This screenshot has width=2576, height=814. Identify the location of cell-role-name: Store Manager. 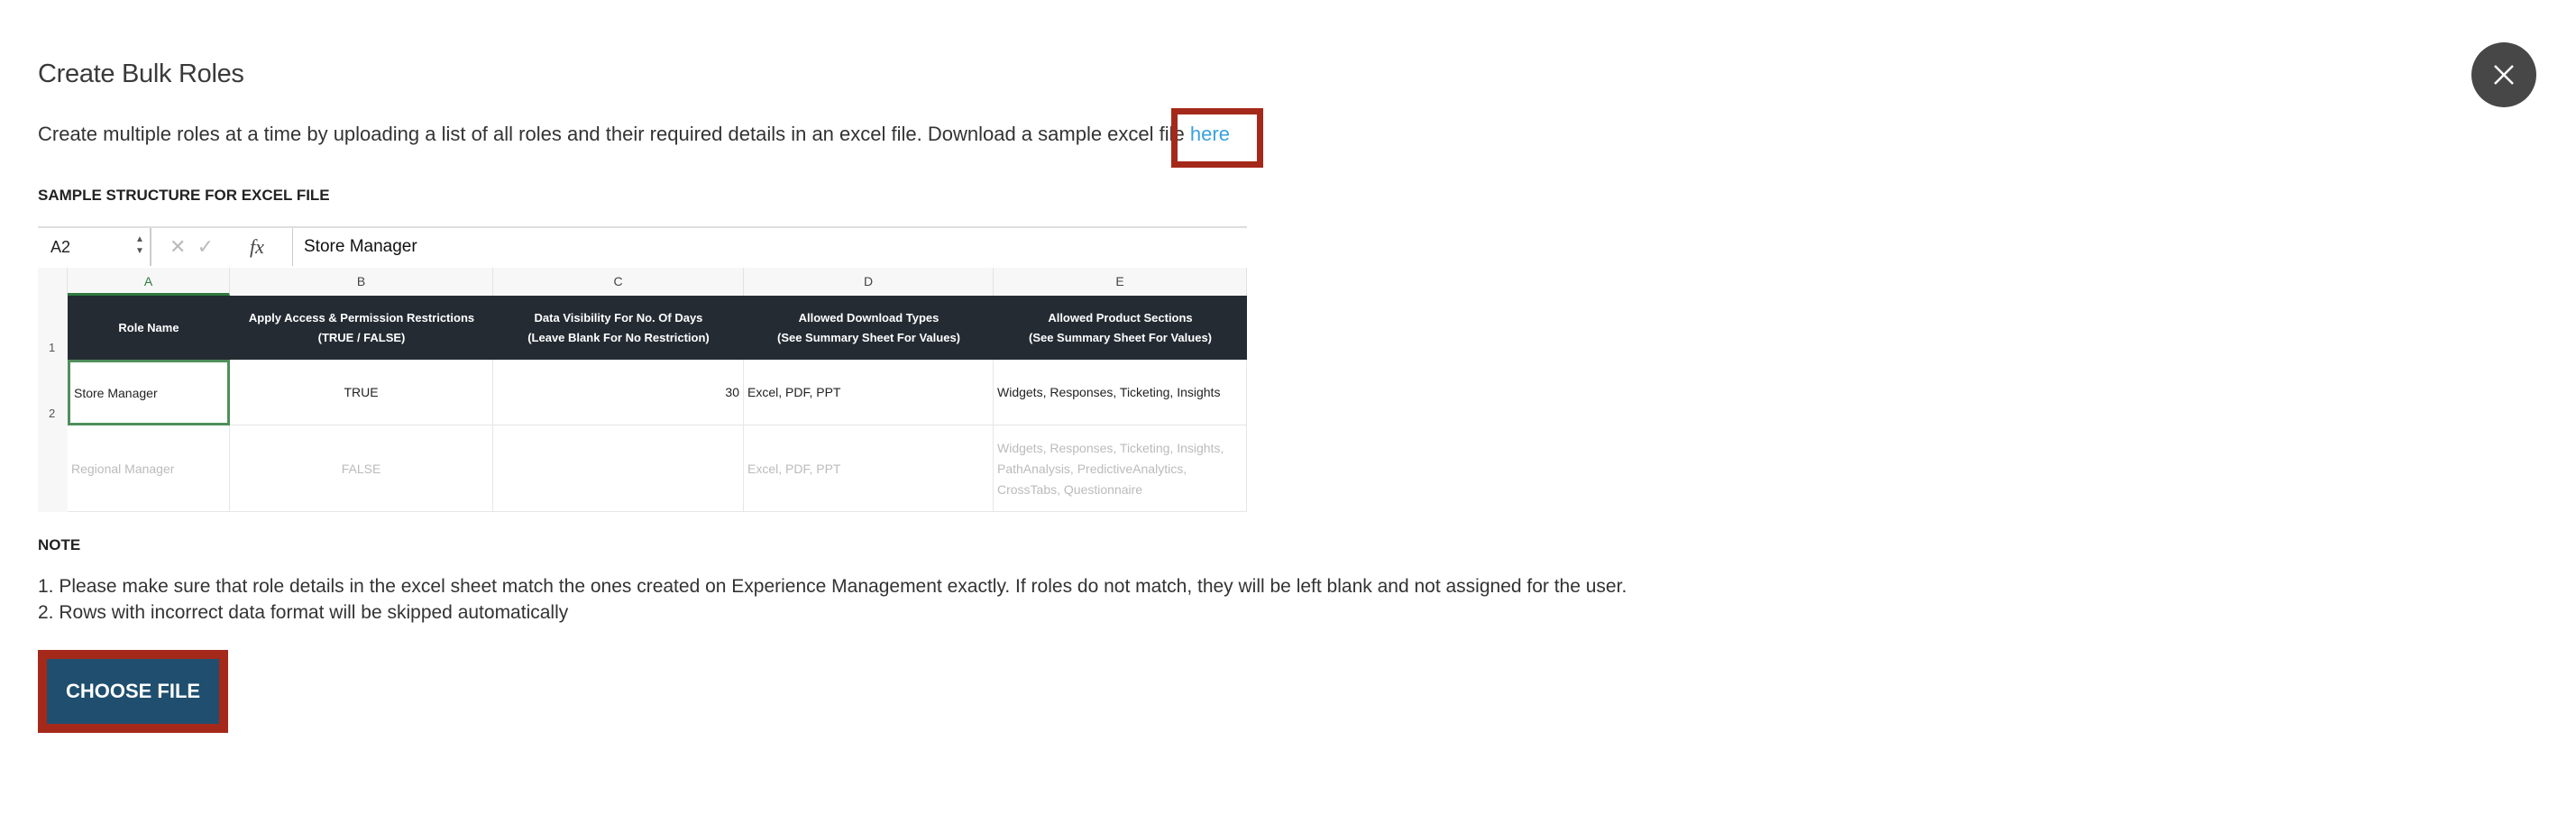
(149, 392).